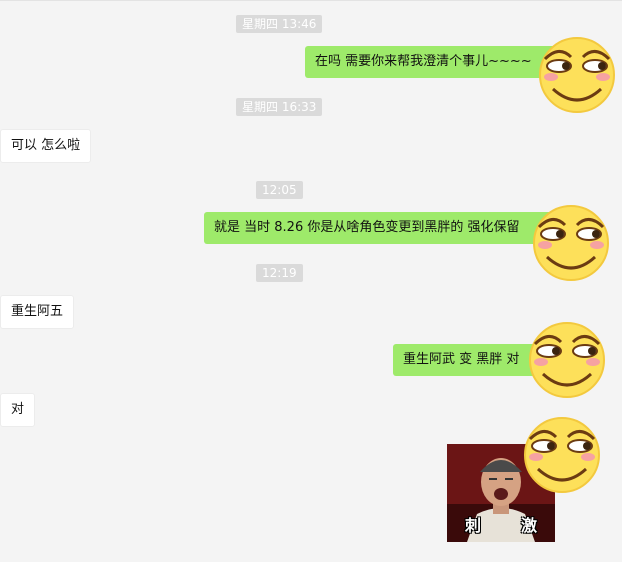 This screenshot has width=622, height=562. I want to click on timestamp: 12:19, so click(279, 273).